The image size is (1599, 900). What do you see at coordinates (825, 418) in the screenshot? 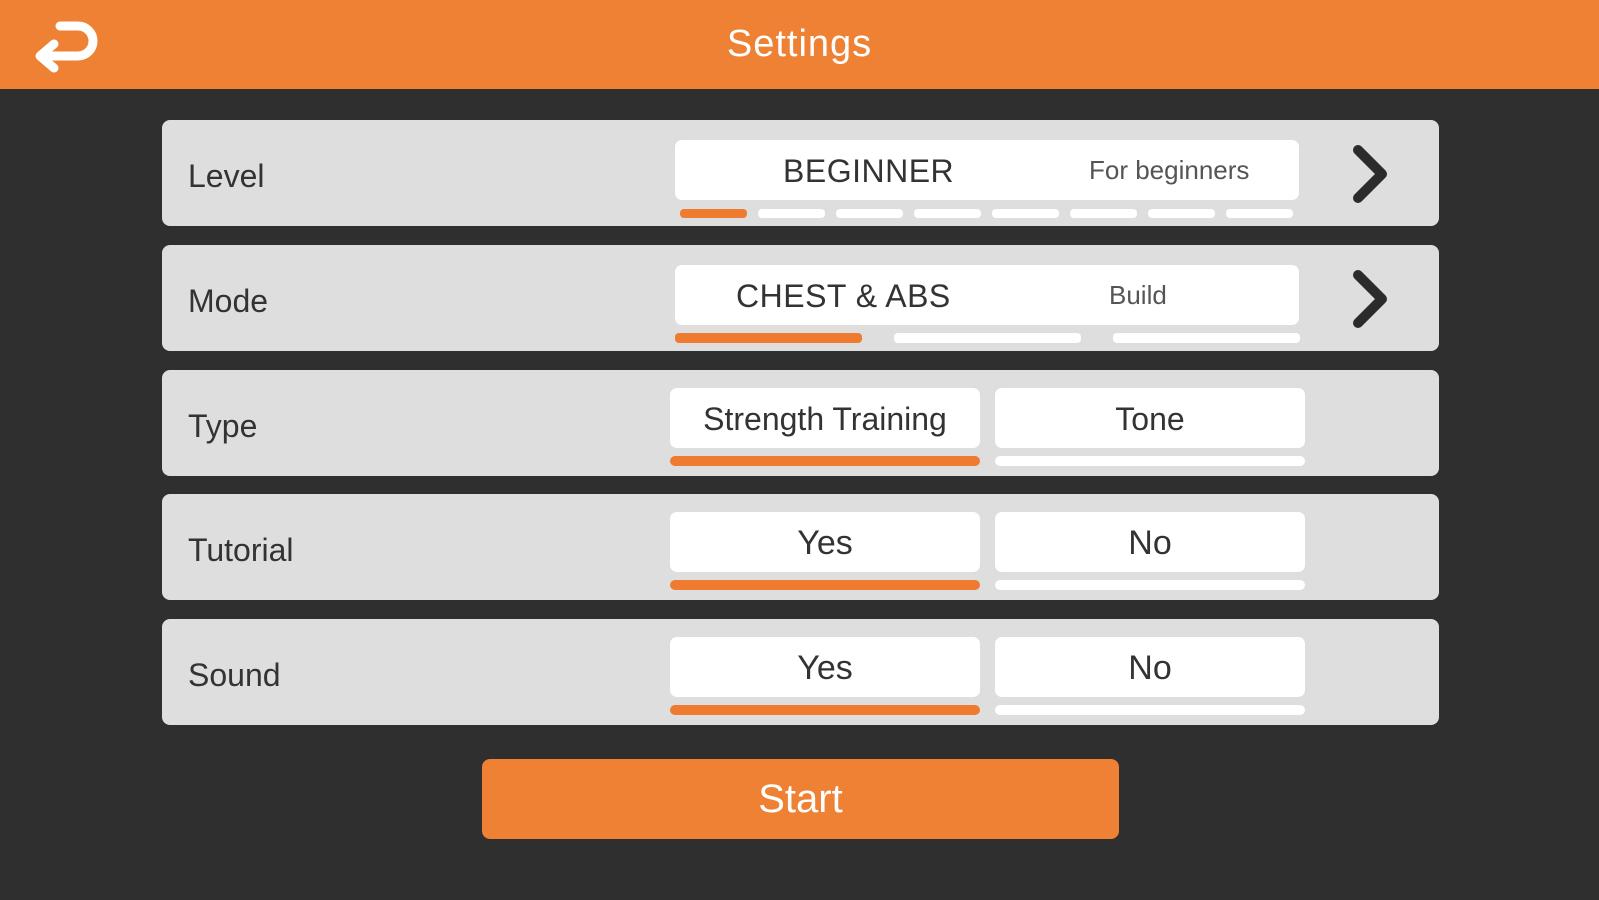
I see `type-option-strength-training: Strength Training` at bounding box center [825, 418].